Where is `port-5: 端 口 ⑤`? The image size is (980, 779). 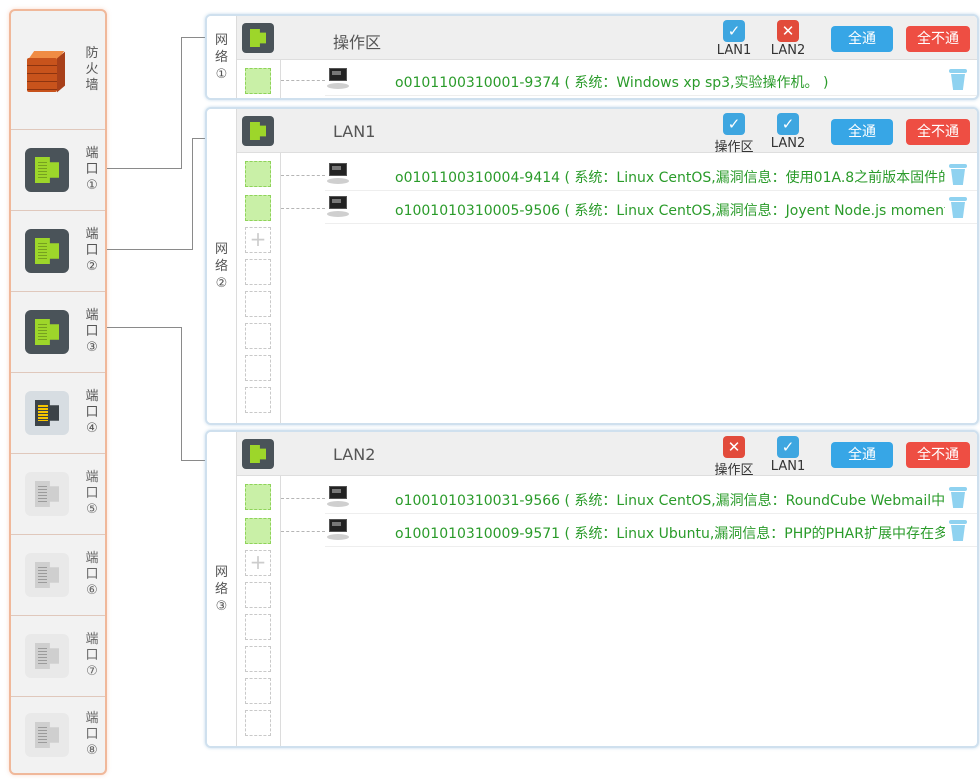
port-5: 端 口 ⑤ is located at coordinates (58, 494).